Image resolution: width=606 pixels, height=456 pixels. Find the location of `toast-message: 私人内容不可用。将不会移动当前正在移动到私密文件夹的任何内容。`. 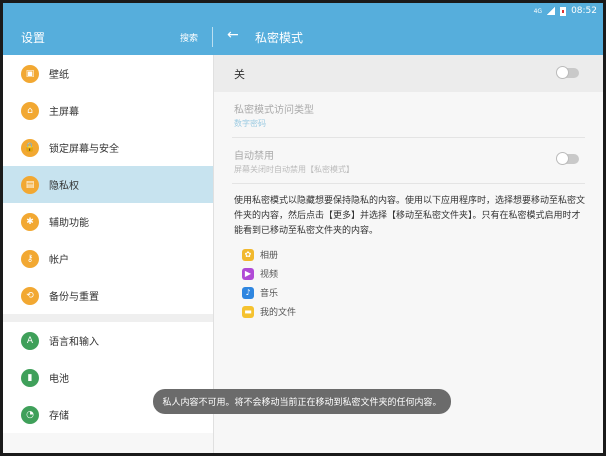

toast-message: 私人内容不可用。将不会移动当前正在移动到私密文件夹的任何内容。 is located at coordinates (302, 401).